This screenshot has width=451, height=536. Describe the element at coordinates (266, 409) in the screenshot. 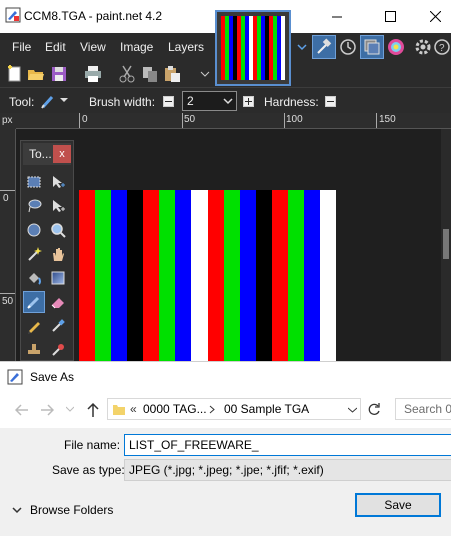

I see `breadcrumb-segment: 00 Sample TGA` at that location.